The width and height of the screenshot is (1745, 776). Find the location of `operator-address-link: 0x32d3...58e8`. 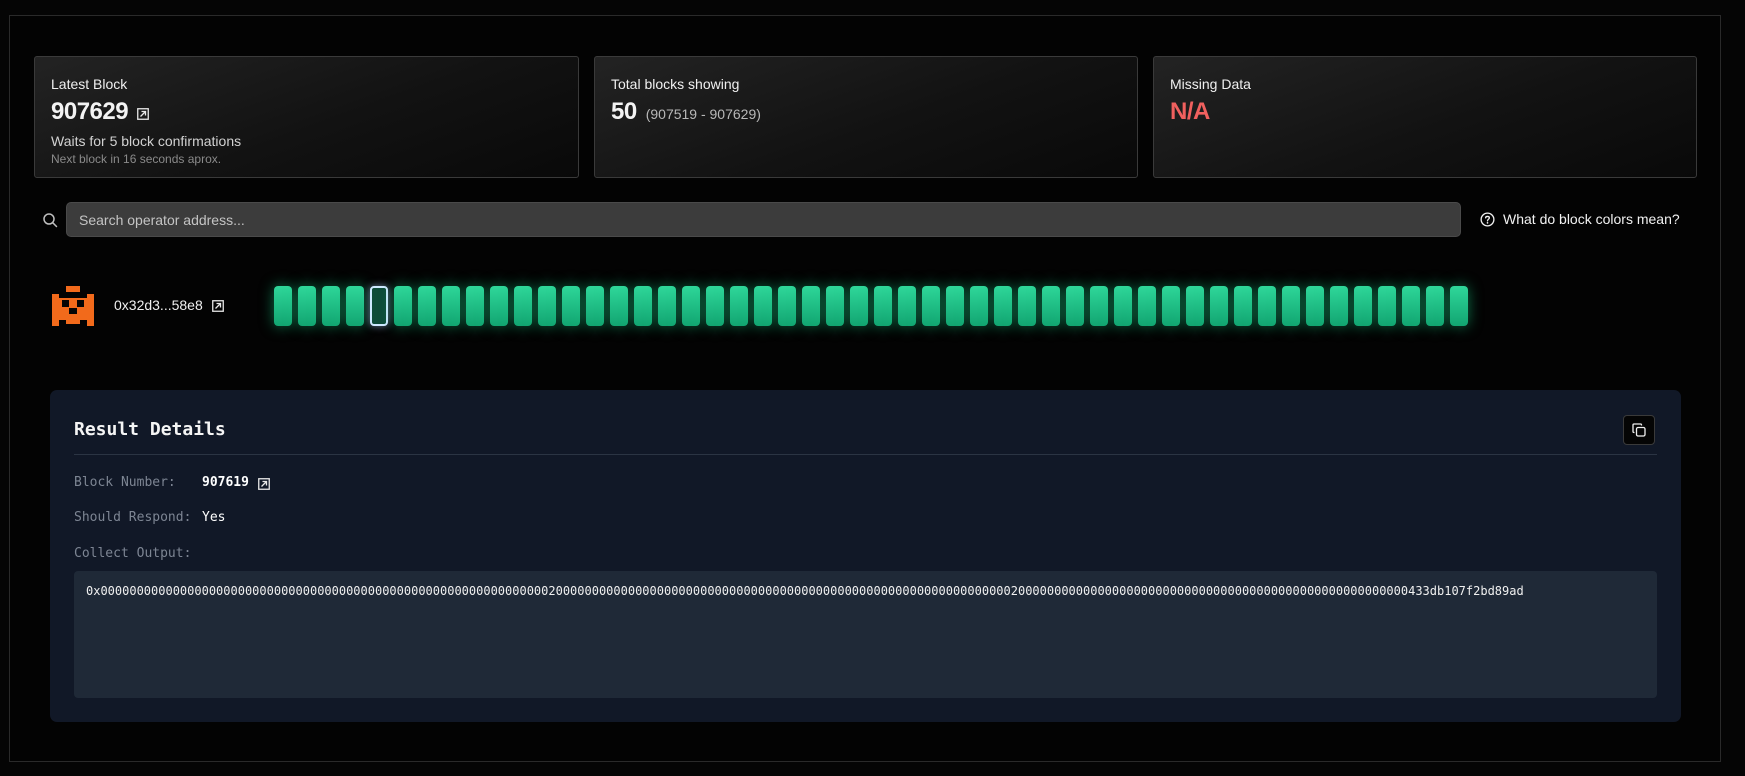

operator-address-link: 0x32d3...58e8 is located at coordinates (169, 305).